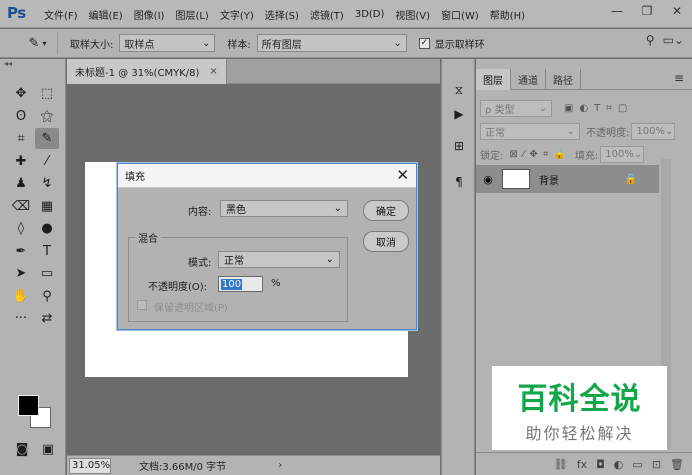 The width and height of the screenshot is (692, 475). I want to click on brush-tool-icon: ⁄, so click(47, 161).